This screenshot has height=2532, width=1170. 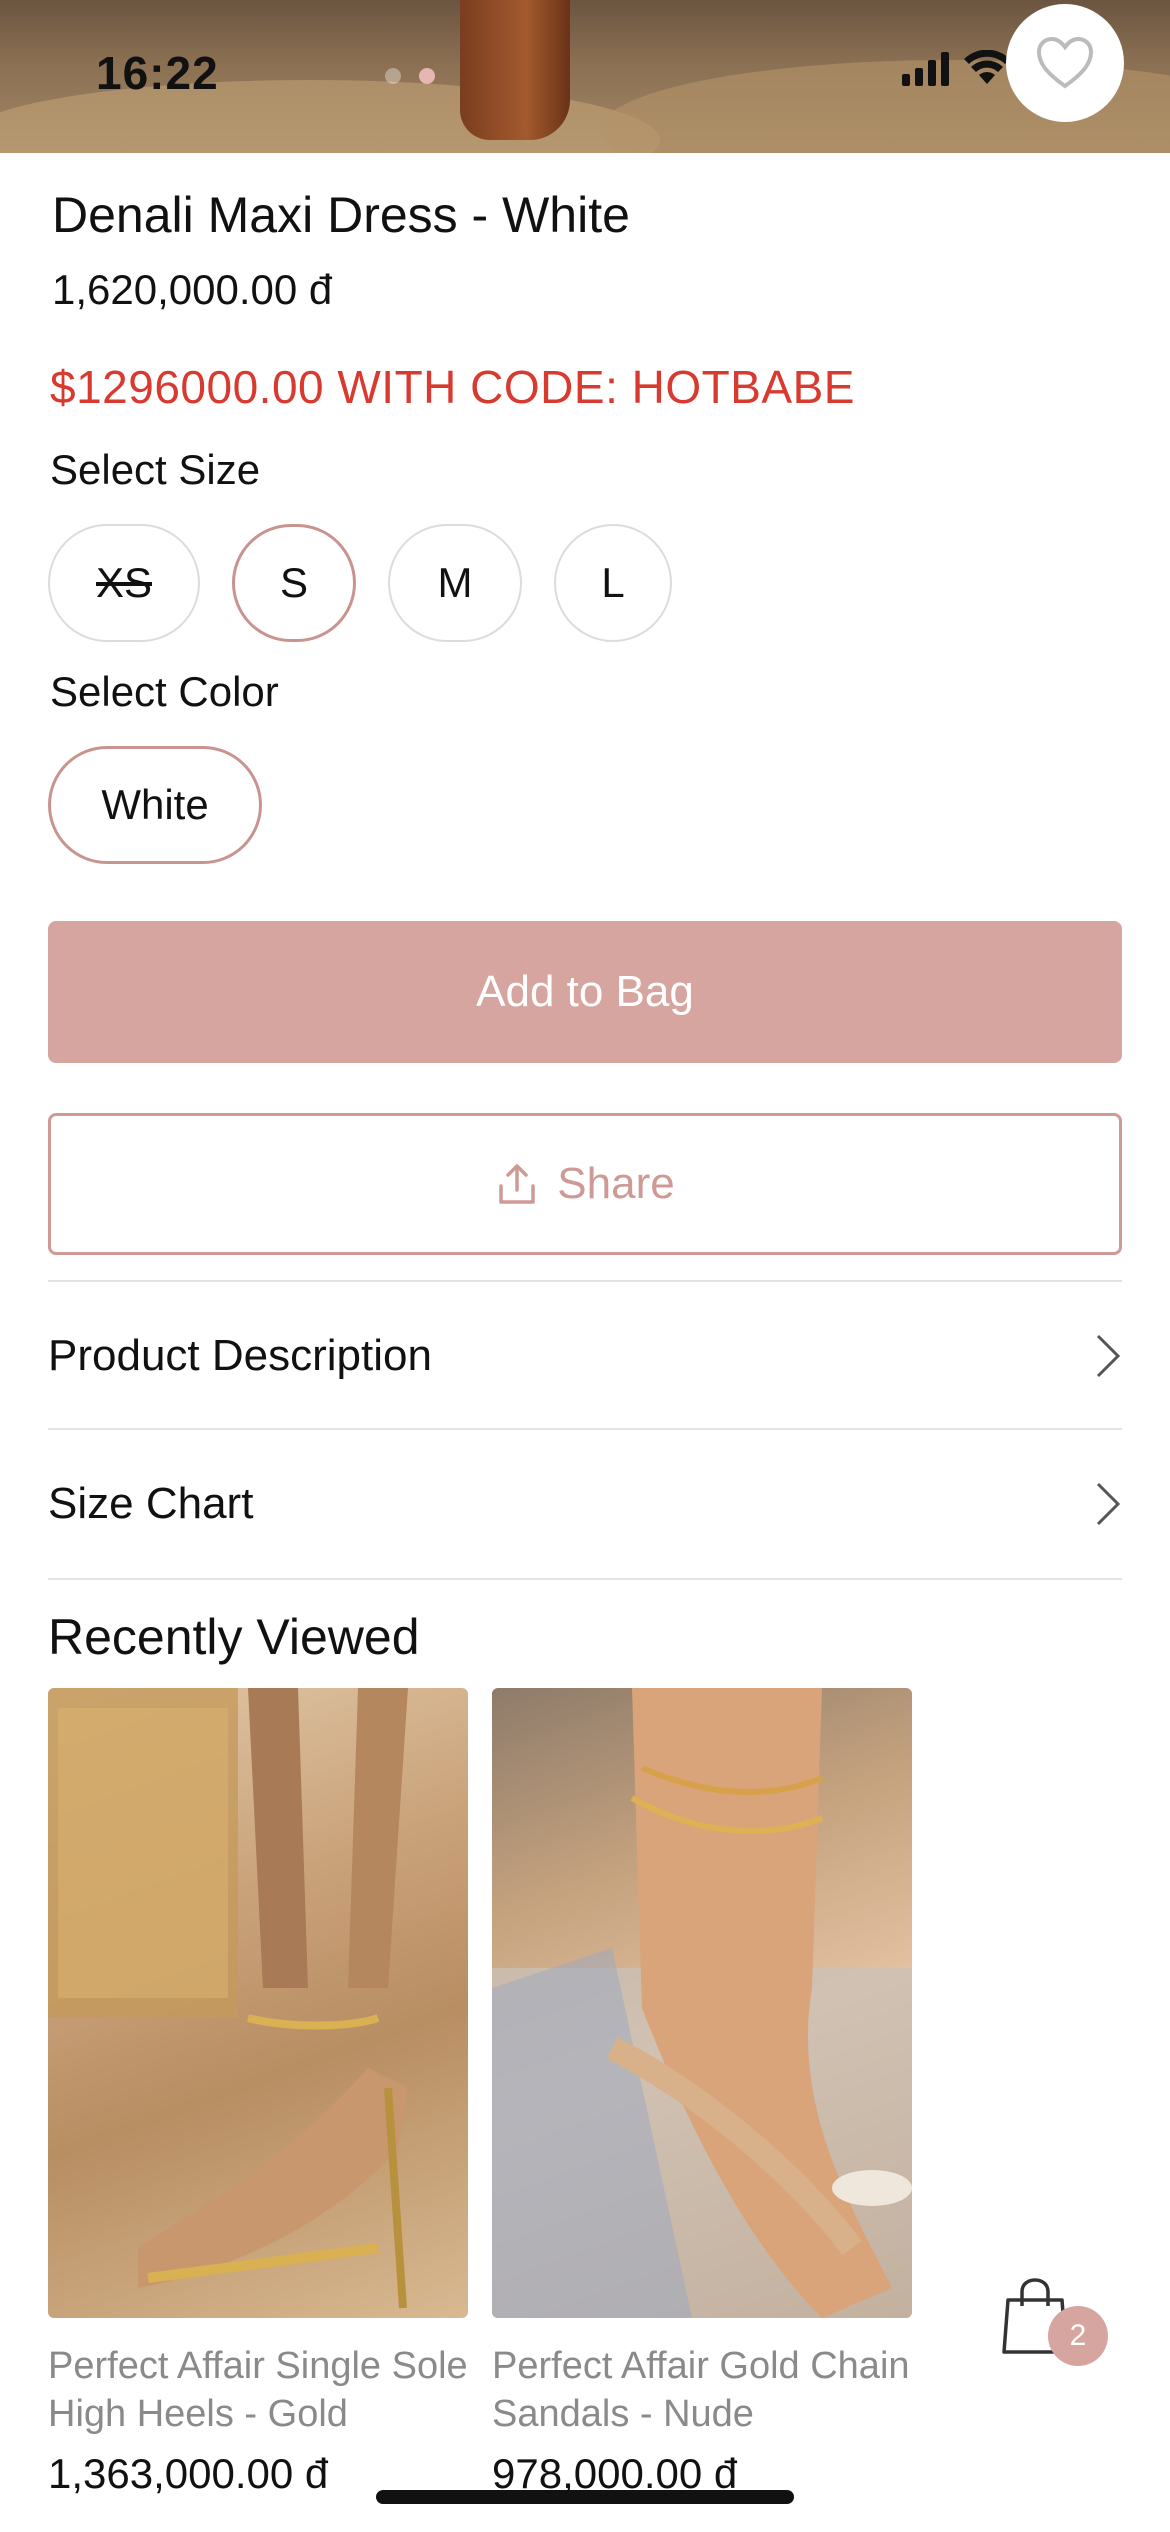 What do you see at coordinates (585, 1356) in the screenshot?
I see `product-description-row: Product Description` at bounding box center [585, 1356].